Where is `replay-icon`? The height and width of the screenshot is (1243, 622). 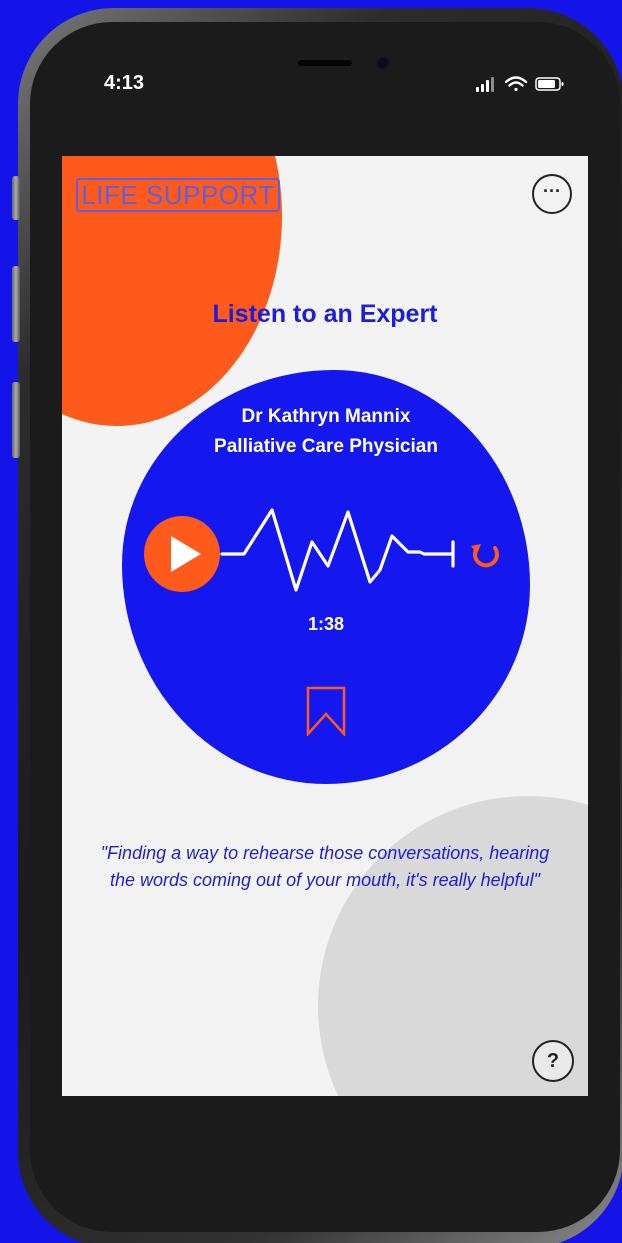
replay-icon is located at coordinates (485, 556).